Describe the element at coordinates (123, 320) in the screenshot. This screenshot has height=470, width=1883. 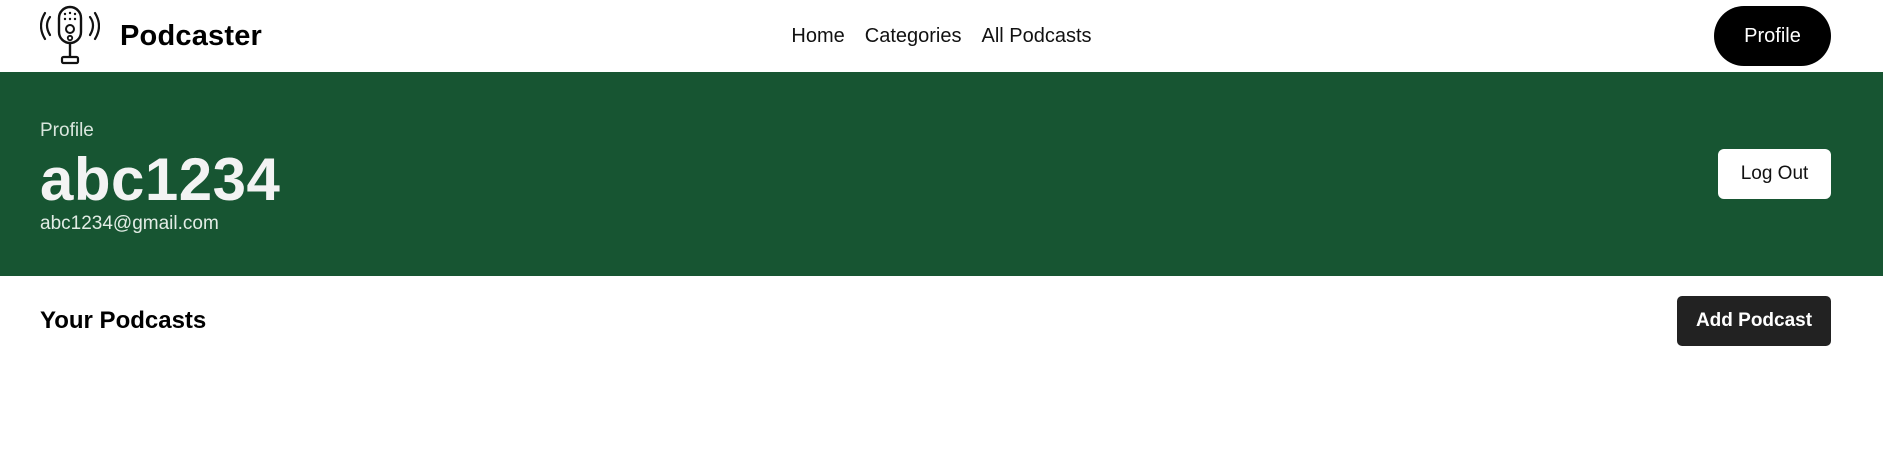
I see `section-title: Your Podcasts` at that location.